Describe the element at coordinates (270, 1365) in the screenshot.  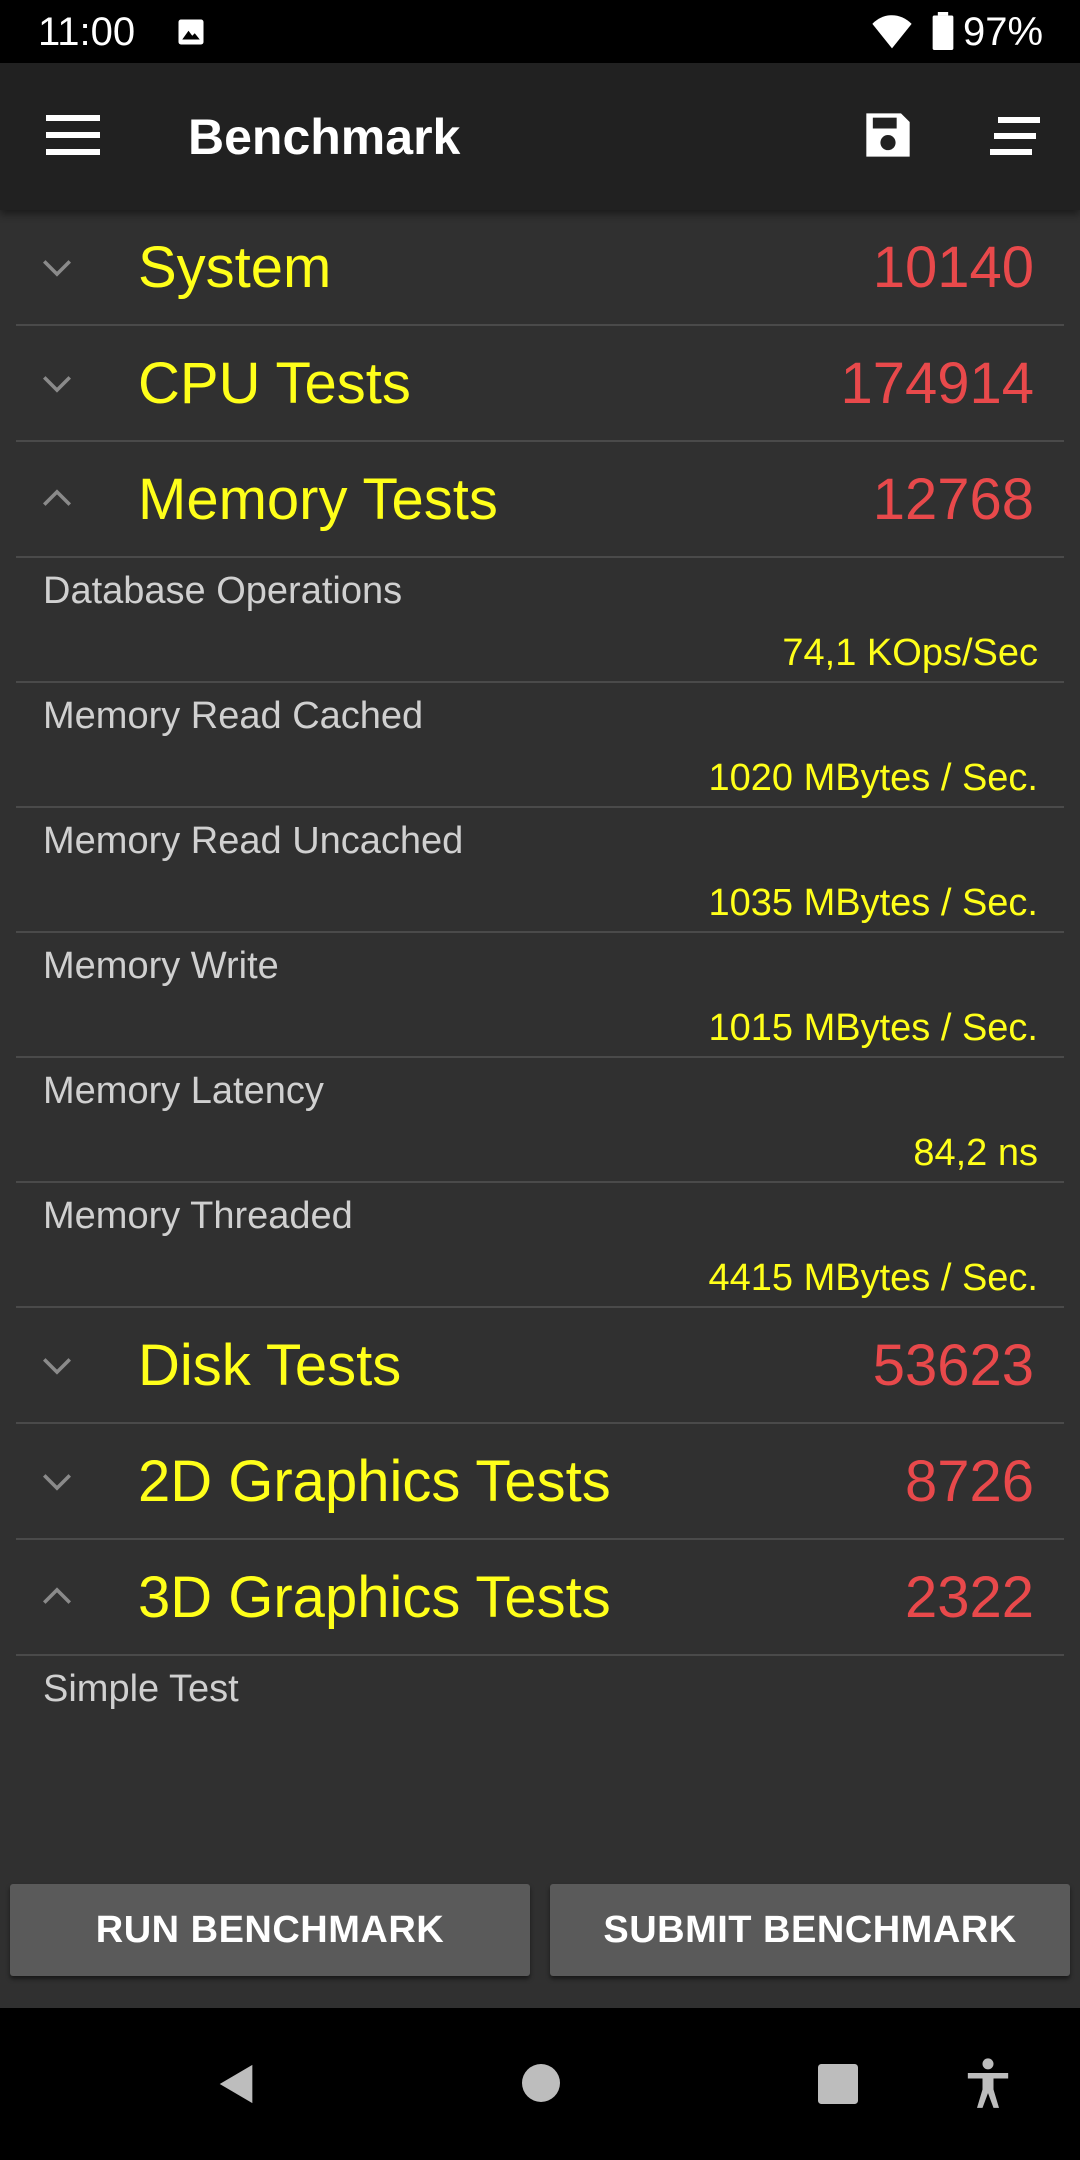
I see `category-label: Disk Tests` at that location.